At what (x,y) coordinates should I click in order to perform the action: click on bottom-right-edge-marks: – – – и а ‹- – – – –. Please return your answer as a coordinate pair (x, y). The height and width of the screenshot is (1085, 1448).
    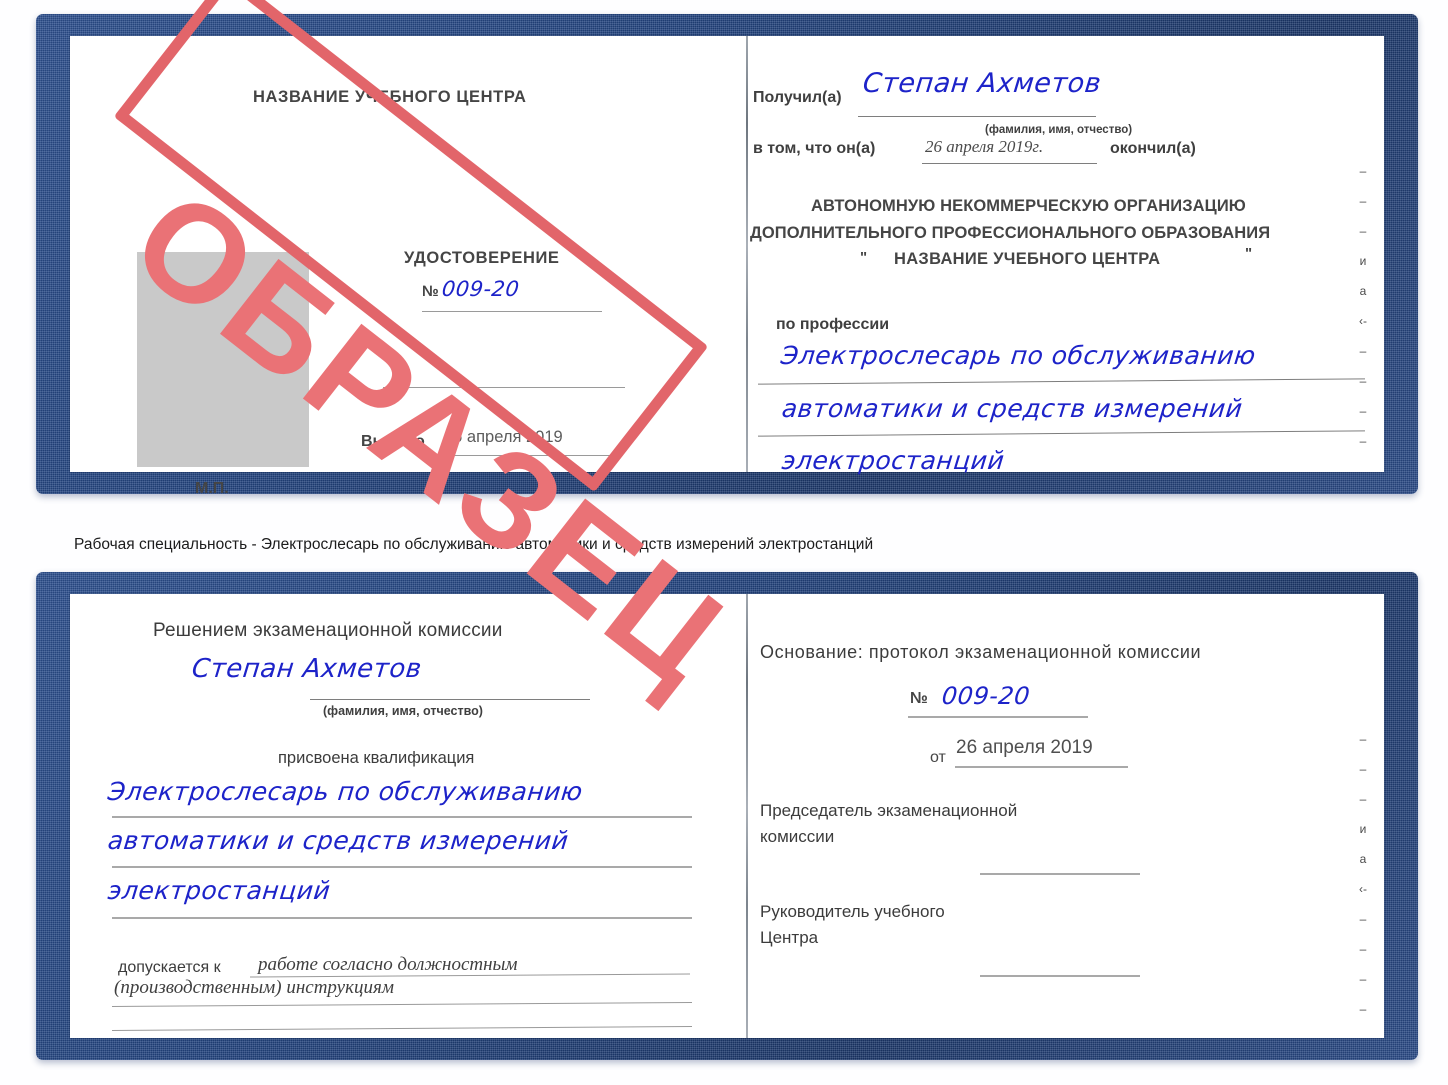
    Looking at the image, I should click on (1363, 874).